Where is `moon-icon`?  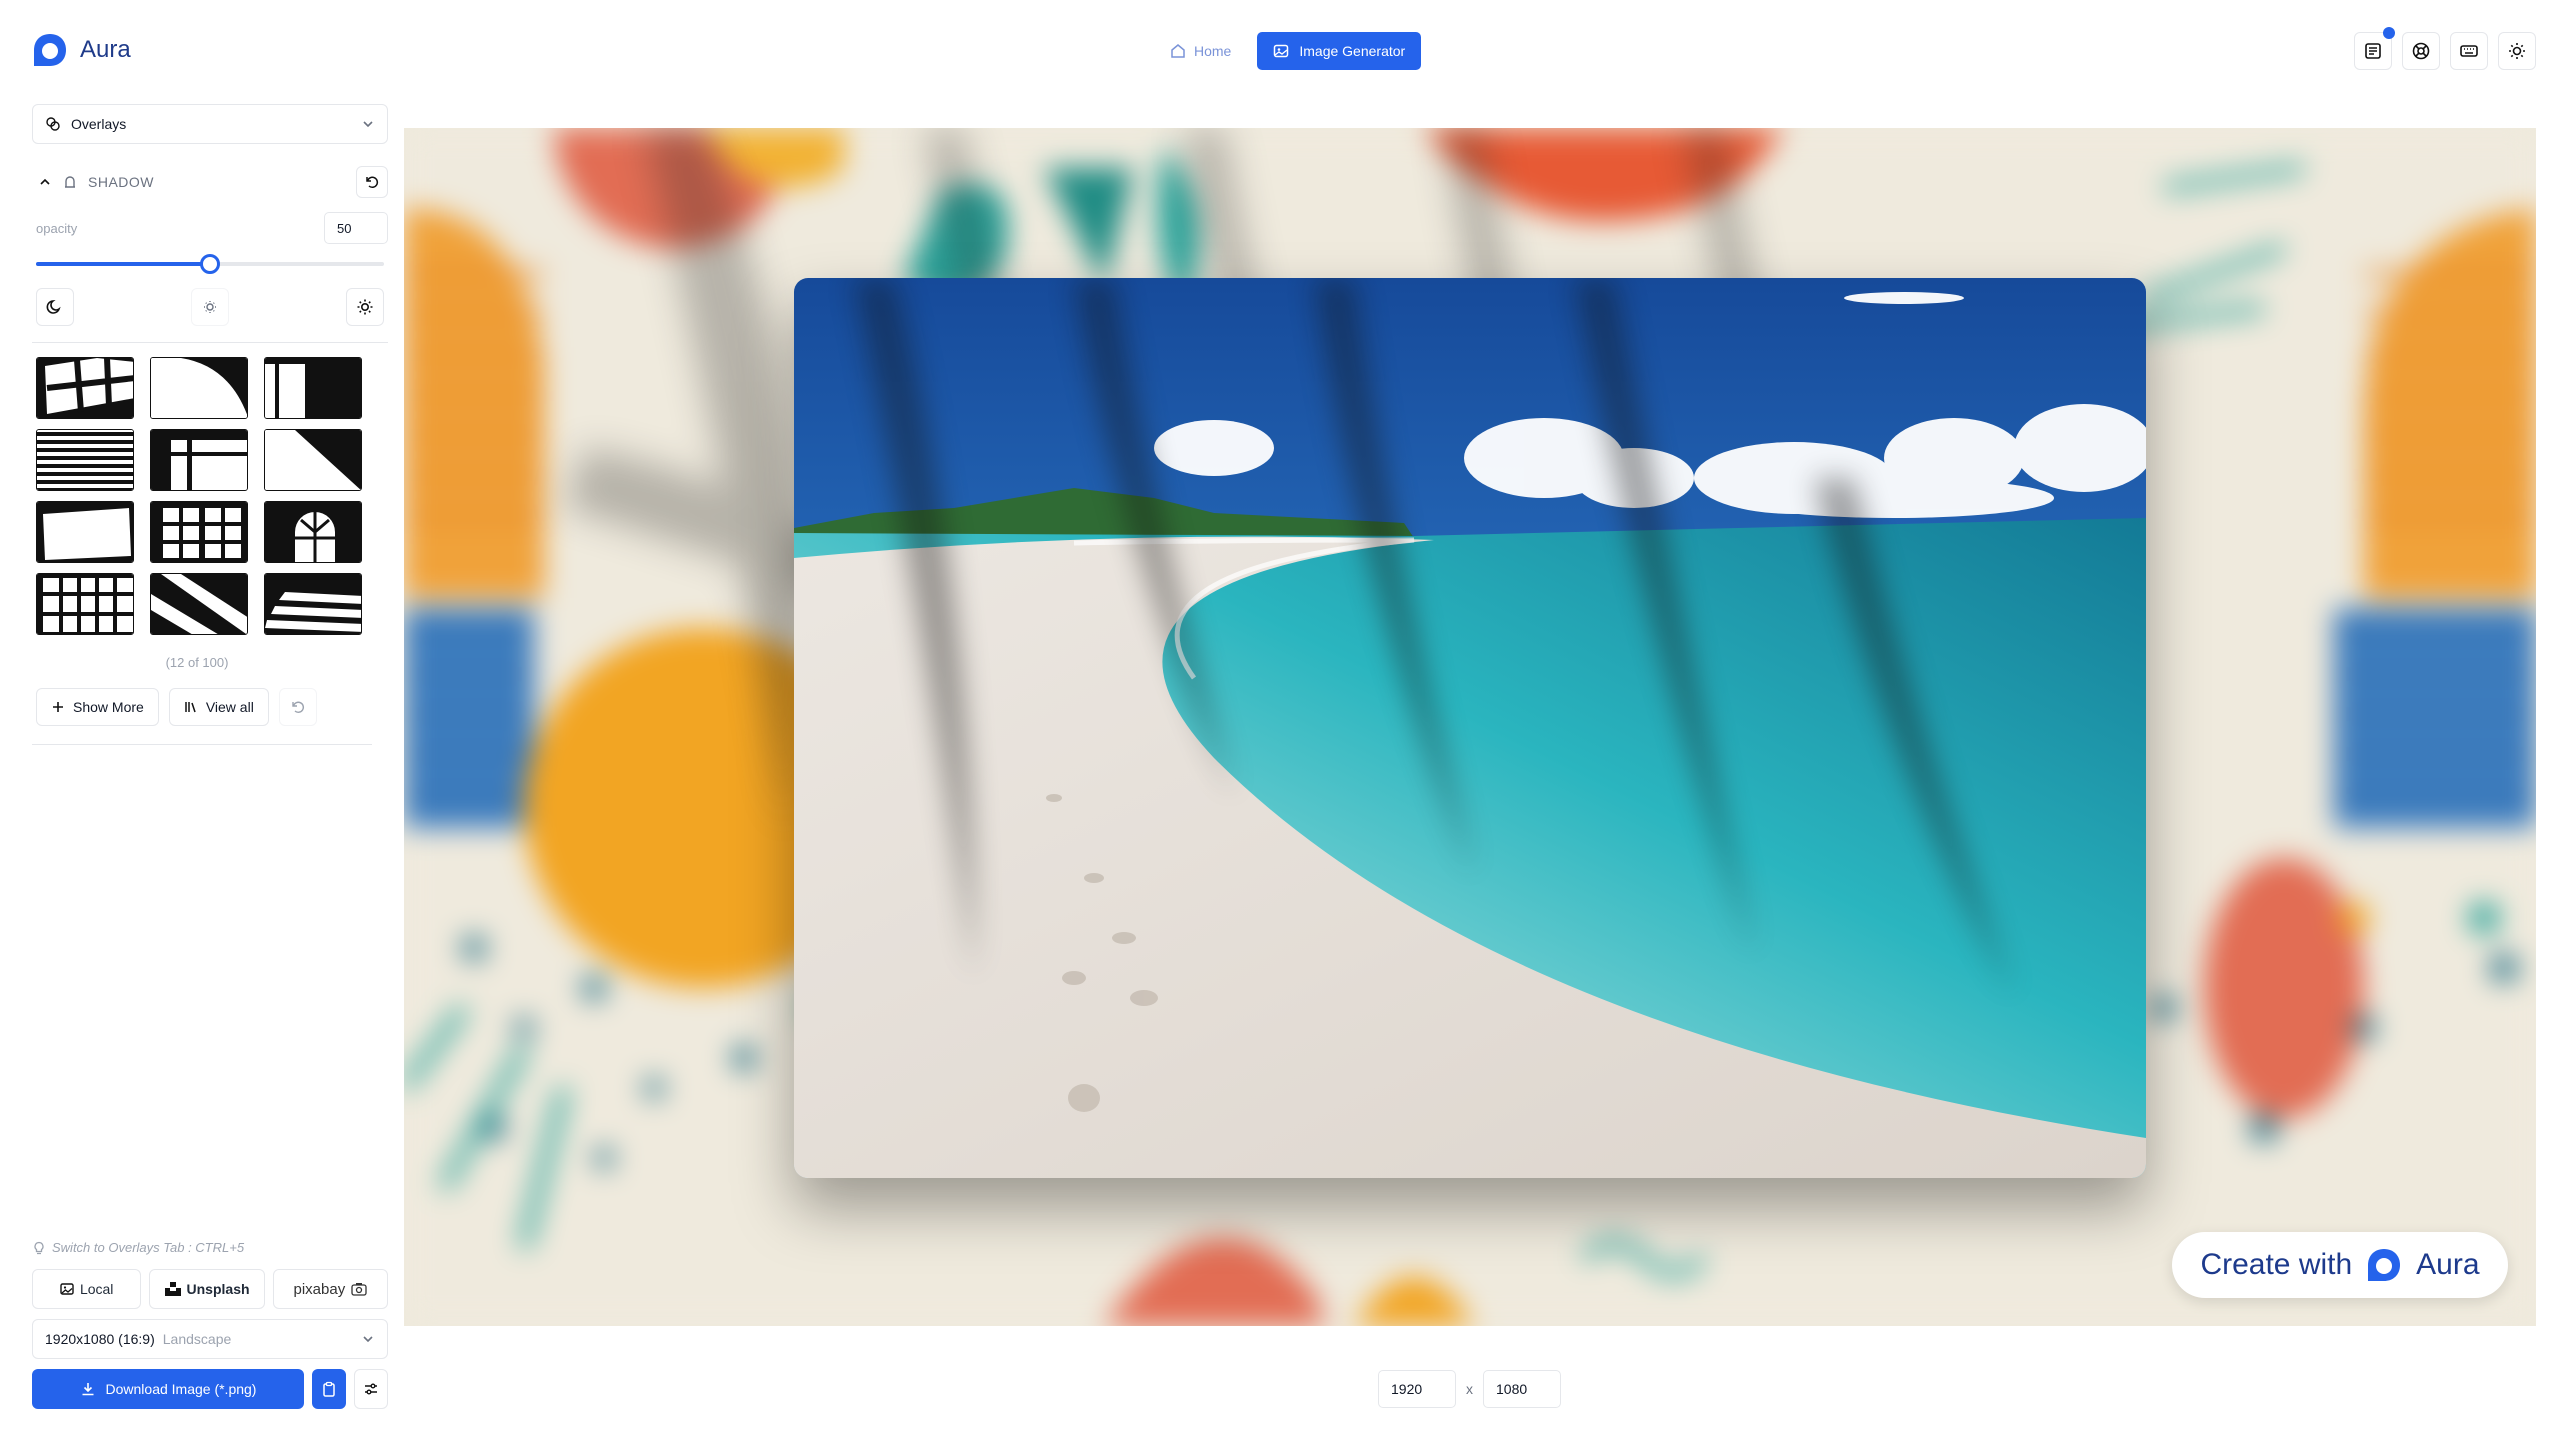
moon-icon is located at coordinates (53, 307).